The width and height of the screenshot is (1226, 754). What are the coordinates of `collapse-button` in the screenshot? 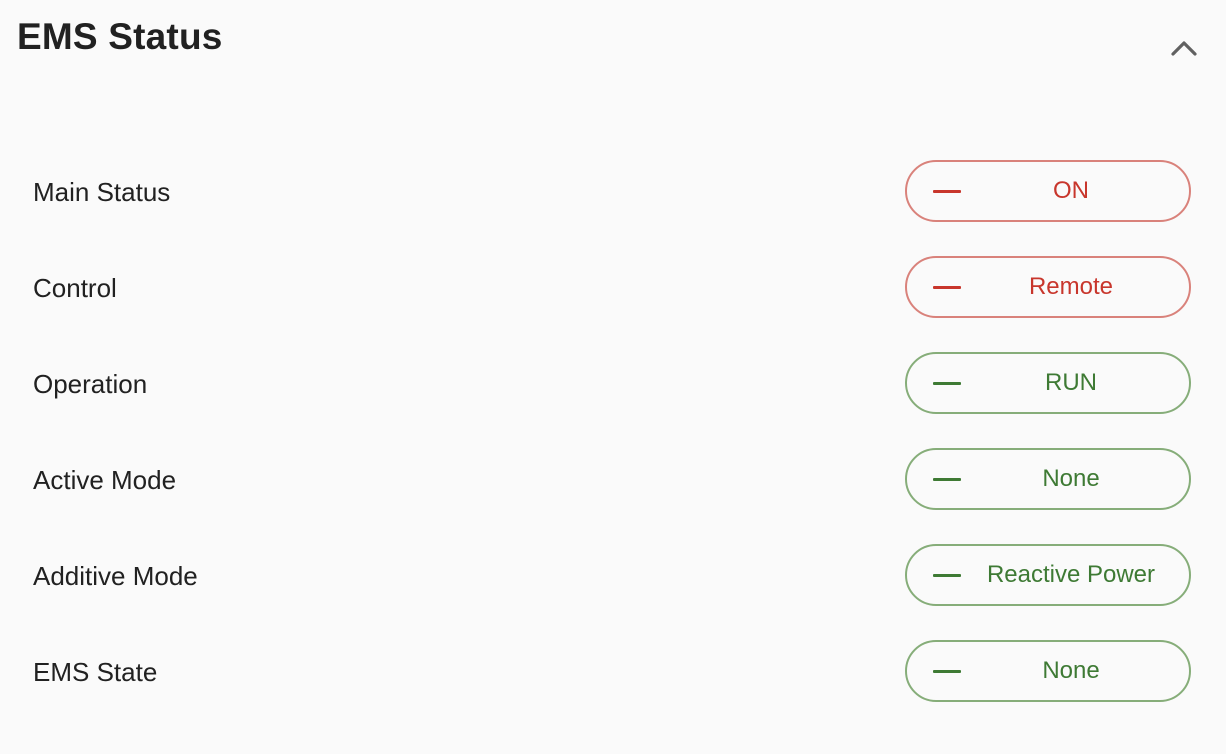 It's located at (1184, 48).